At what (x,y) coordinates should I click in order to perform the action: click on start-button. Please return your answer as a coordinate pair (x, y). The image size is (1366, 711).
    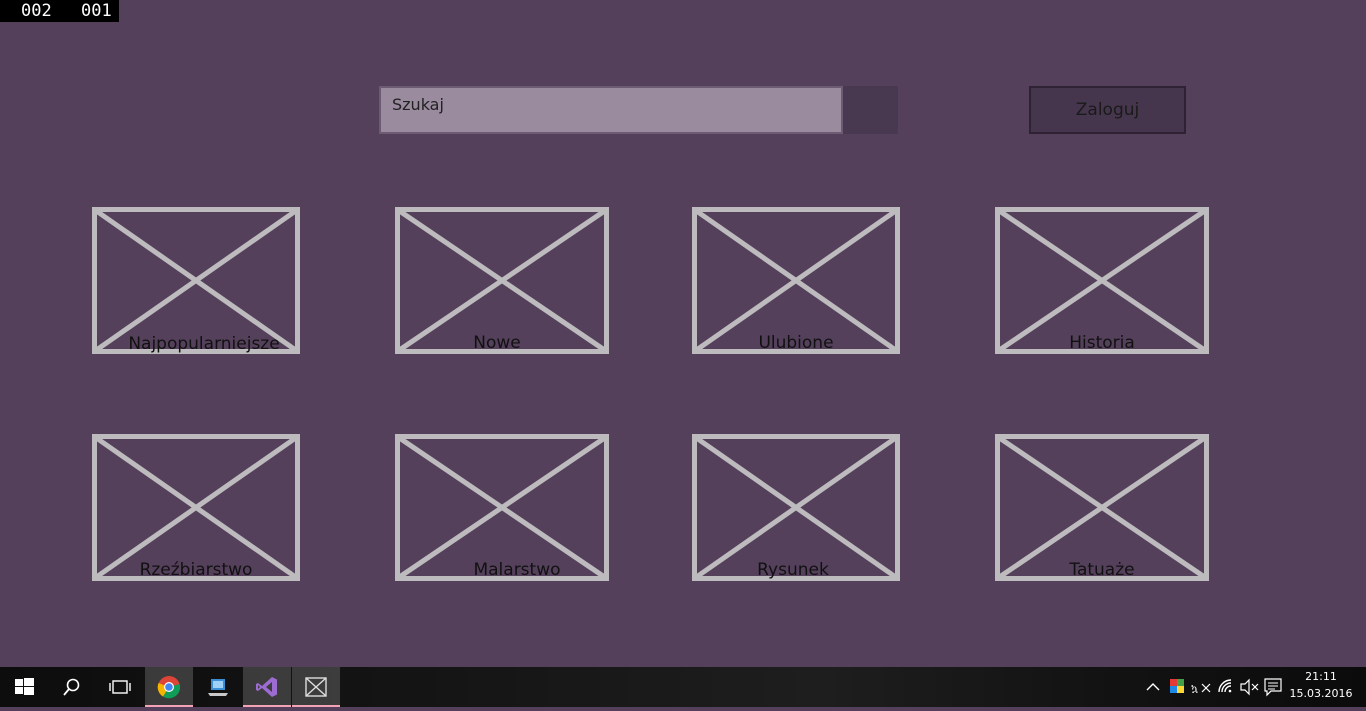
    Looking at the image, I should click on (24, 687).